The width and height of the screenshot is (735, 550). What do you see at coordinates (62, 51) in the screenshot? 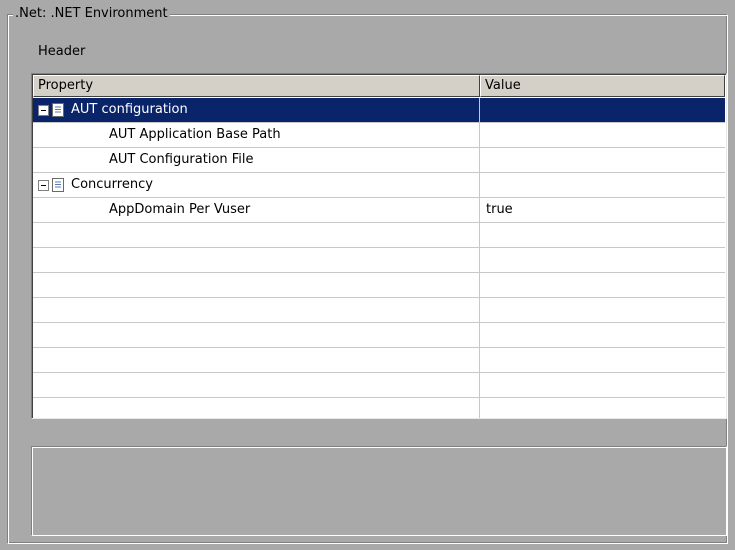
I see `header-label: Header` at bounding box center [62, 51].